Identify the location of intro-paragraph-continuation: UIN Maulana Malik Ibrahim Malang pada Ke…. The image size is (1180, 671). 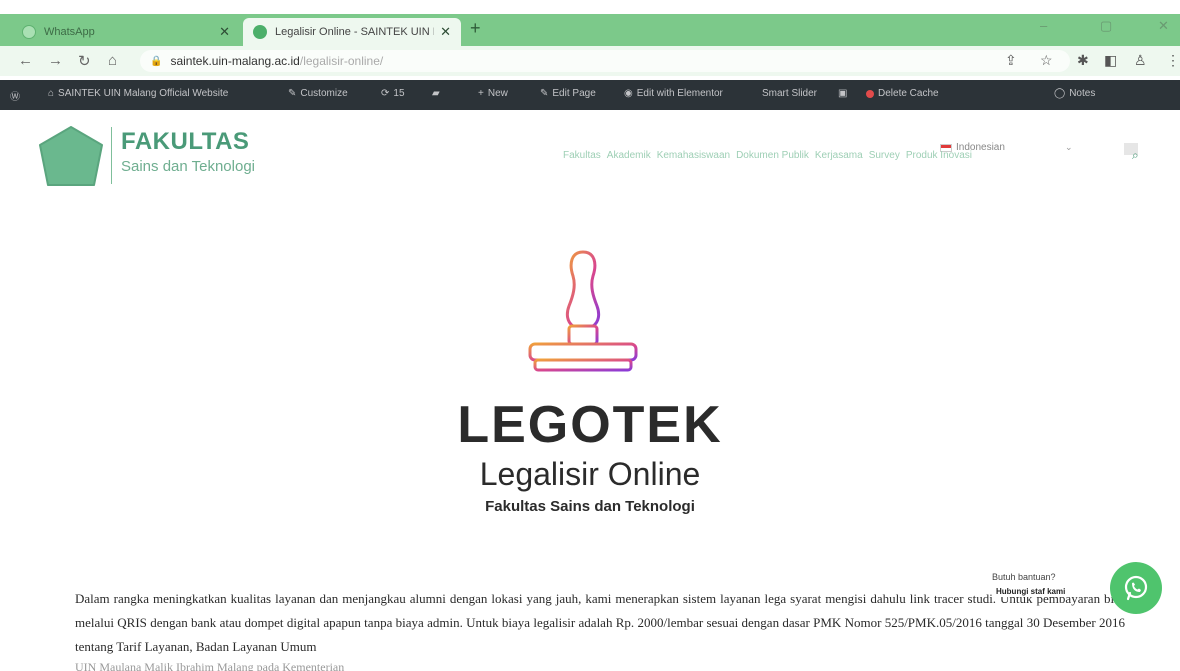
(210, 665).